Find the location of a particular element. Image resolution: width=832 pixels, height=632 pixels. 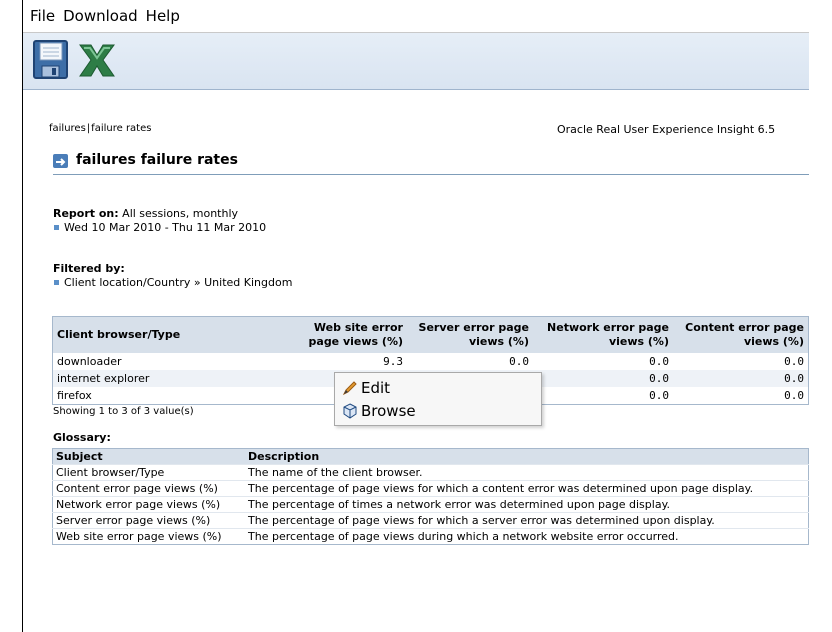

report-on-value: All sessions, monthly is located at coordinates (180, 213).